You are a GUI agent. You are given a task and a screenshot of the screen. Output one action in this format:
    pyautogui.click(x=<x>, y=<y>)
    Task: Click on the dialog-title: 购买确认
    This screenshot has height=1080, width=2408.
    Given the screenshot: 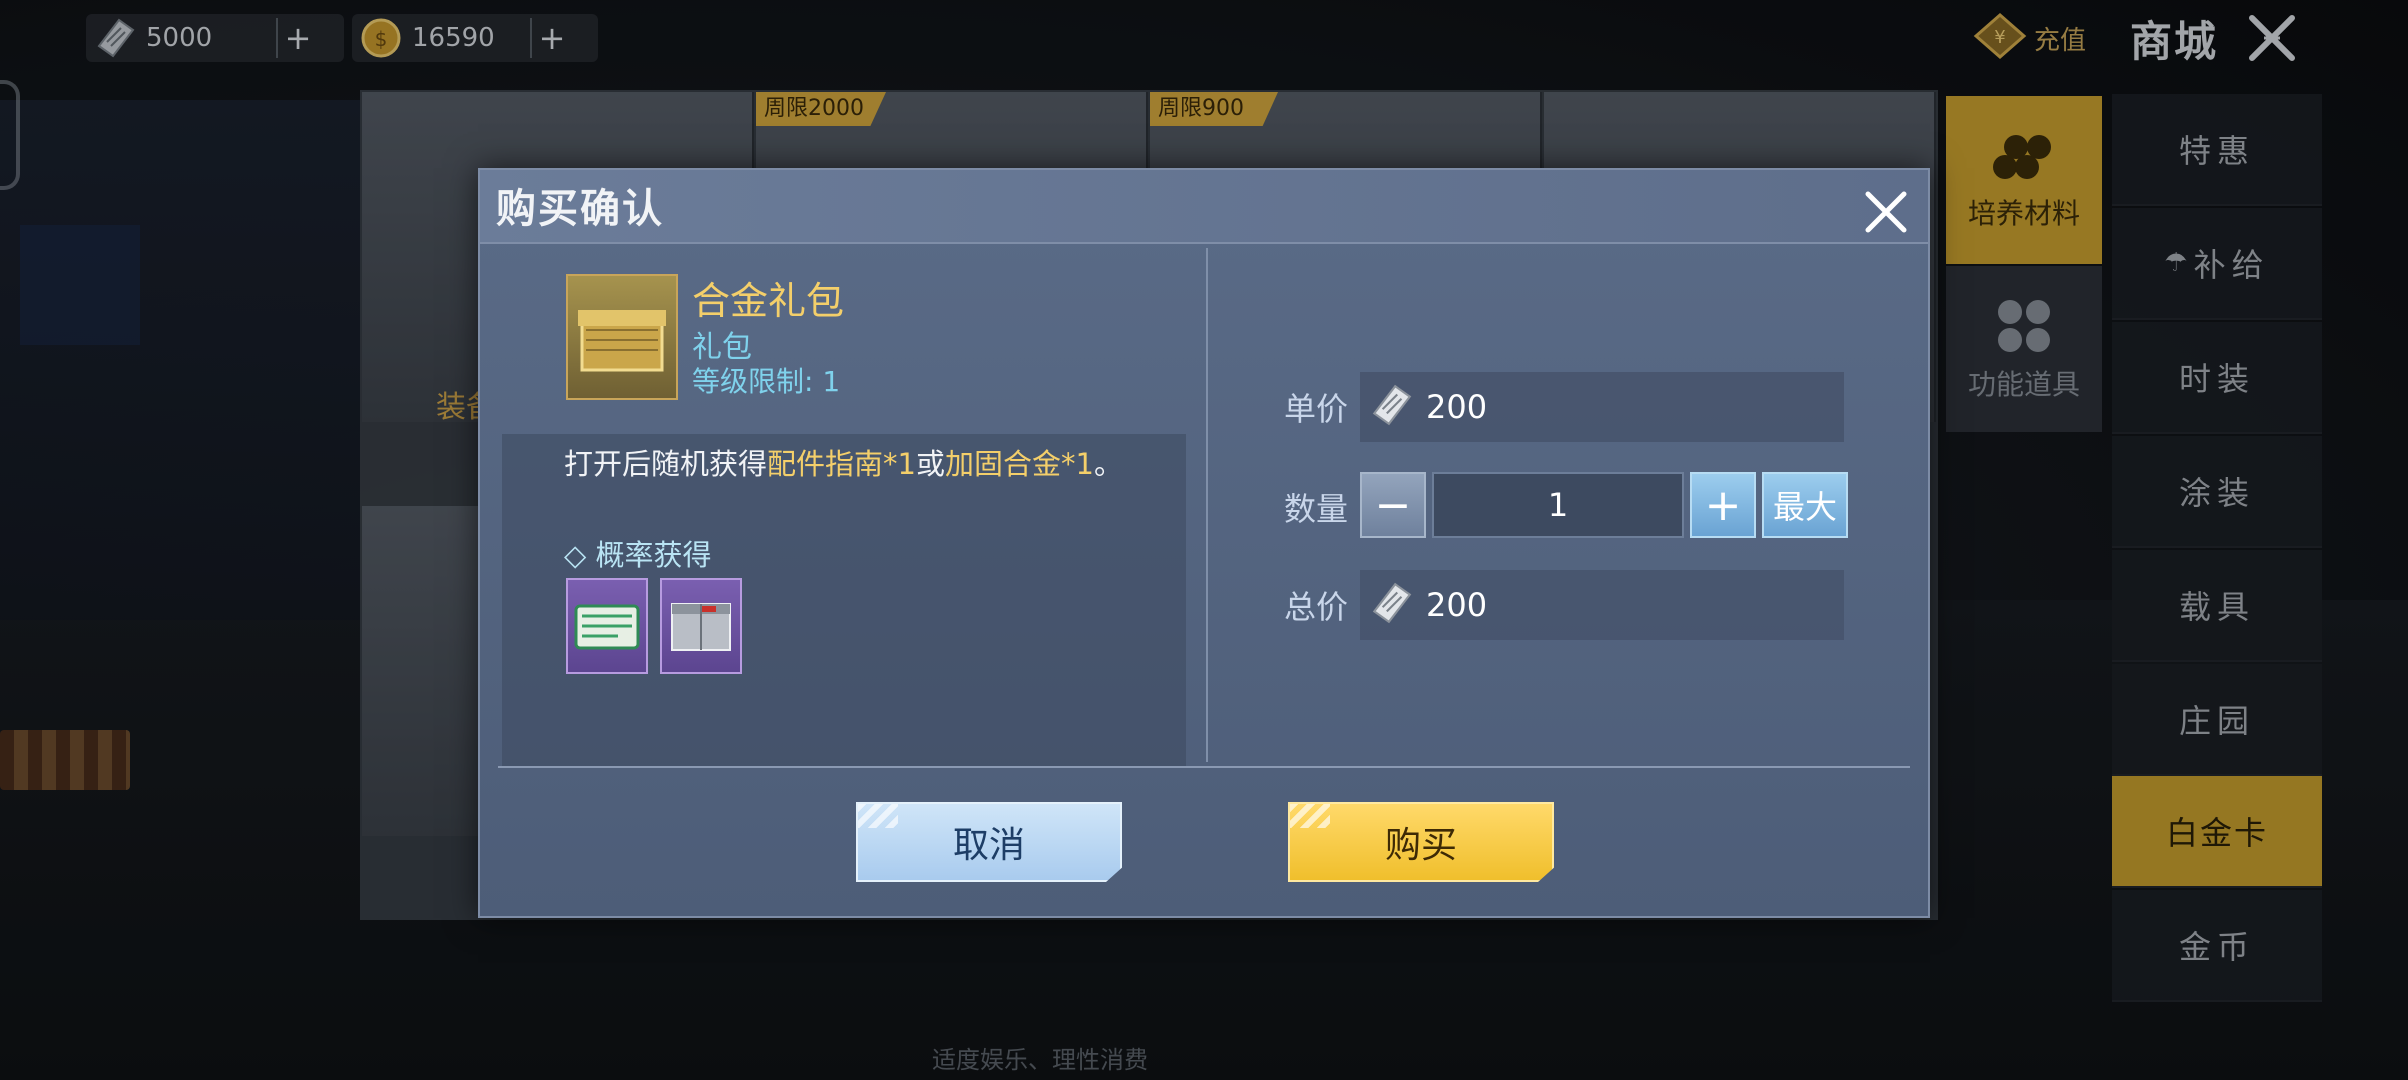 What is the action you would take?
    pyautogui.click(x=580, y=209)
    